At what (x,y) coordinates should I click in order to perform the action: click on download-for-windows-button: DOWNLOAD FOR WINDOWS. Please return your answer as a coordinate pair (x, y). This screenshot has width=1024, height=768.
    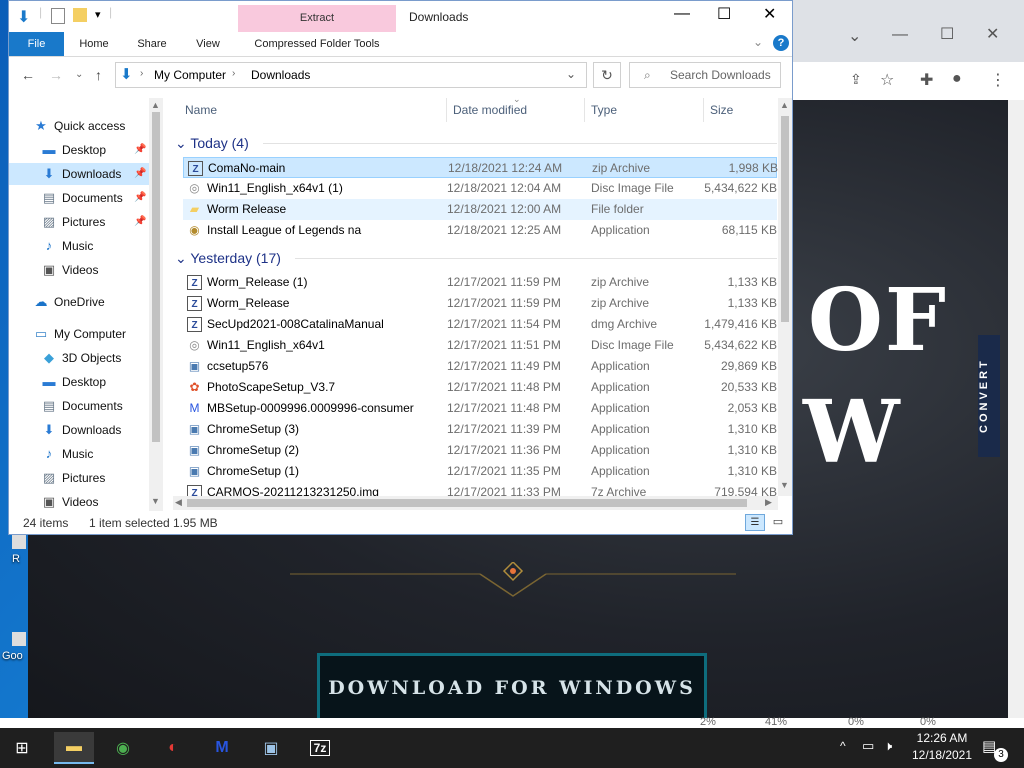
    Looking at the image, I should click on (512, 686).